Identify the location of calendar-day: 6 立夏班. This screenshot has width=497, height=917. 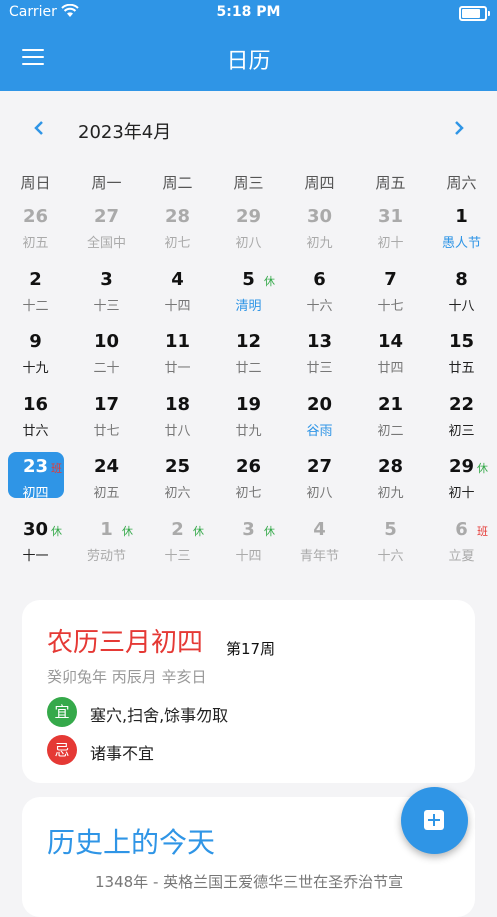
(461, 546).